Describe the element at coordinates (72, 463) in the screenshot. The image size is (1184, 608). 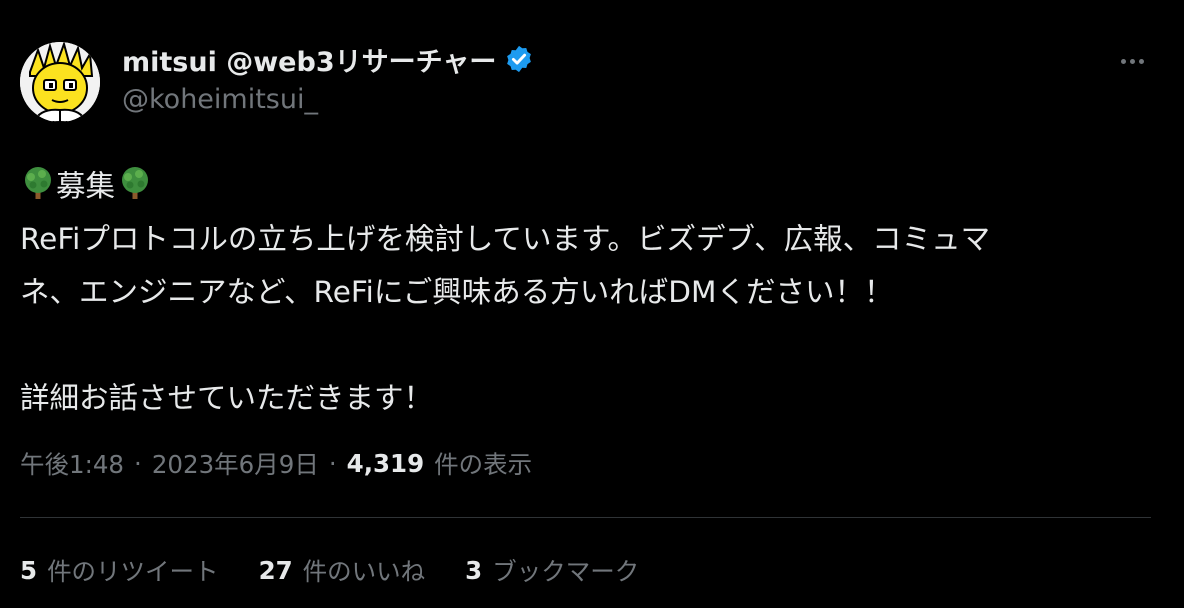
I see `tweet-time: 午後1:48` at that location.